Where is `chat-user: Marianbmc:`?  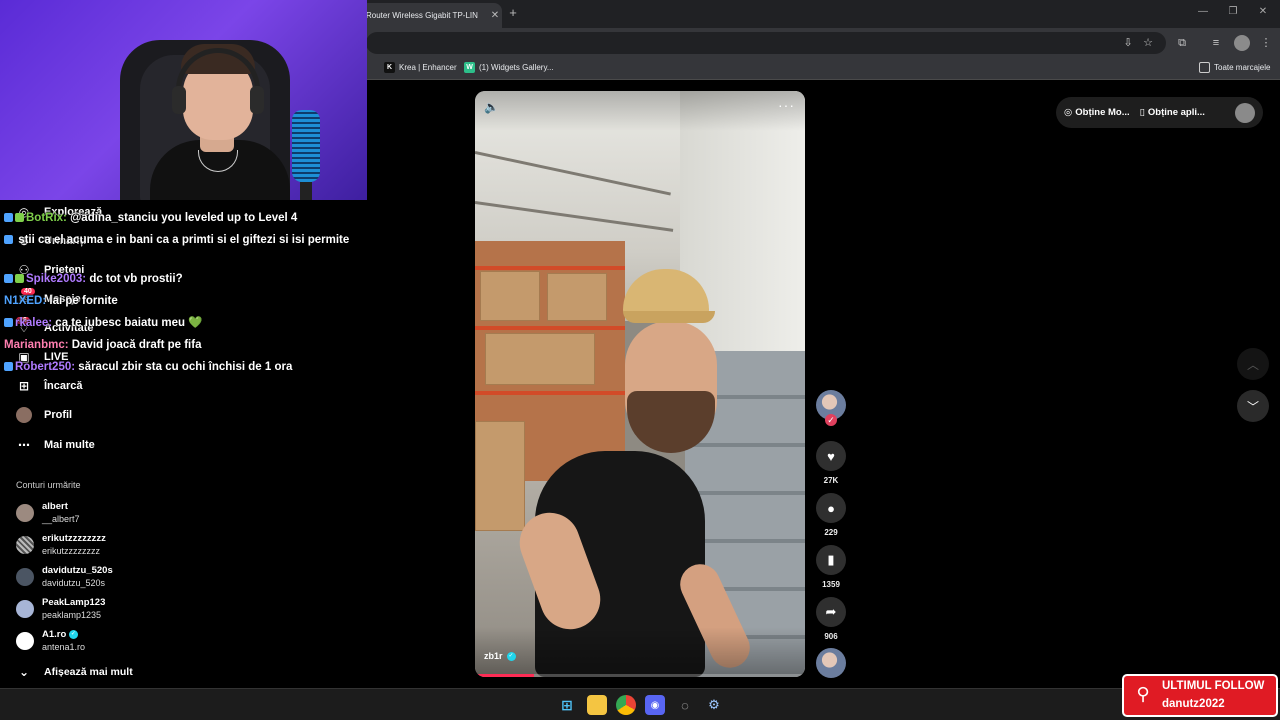
chat-user: Marianbmc: is located at coordinates (36, 345).